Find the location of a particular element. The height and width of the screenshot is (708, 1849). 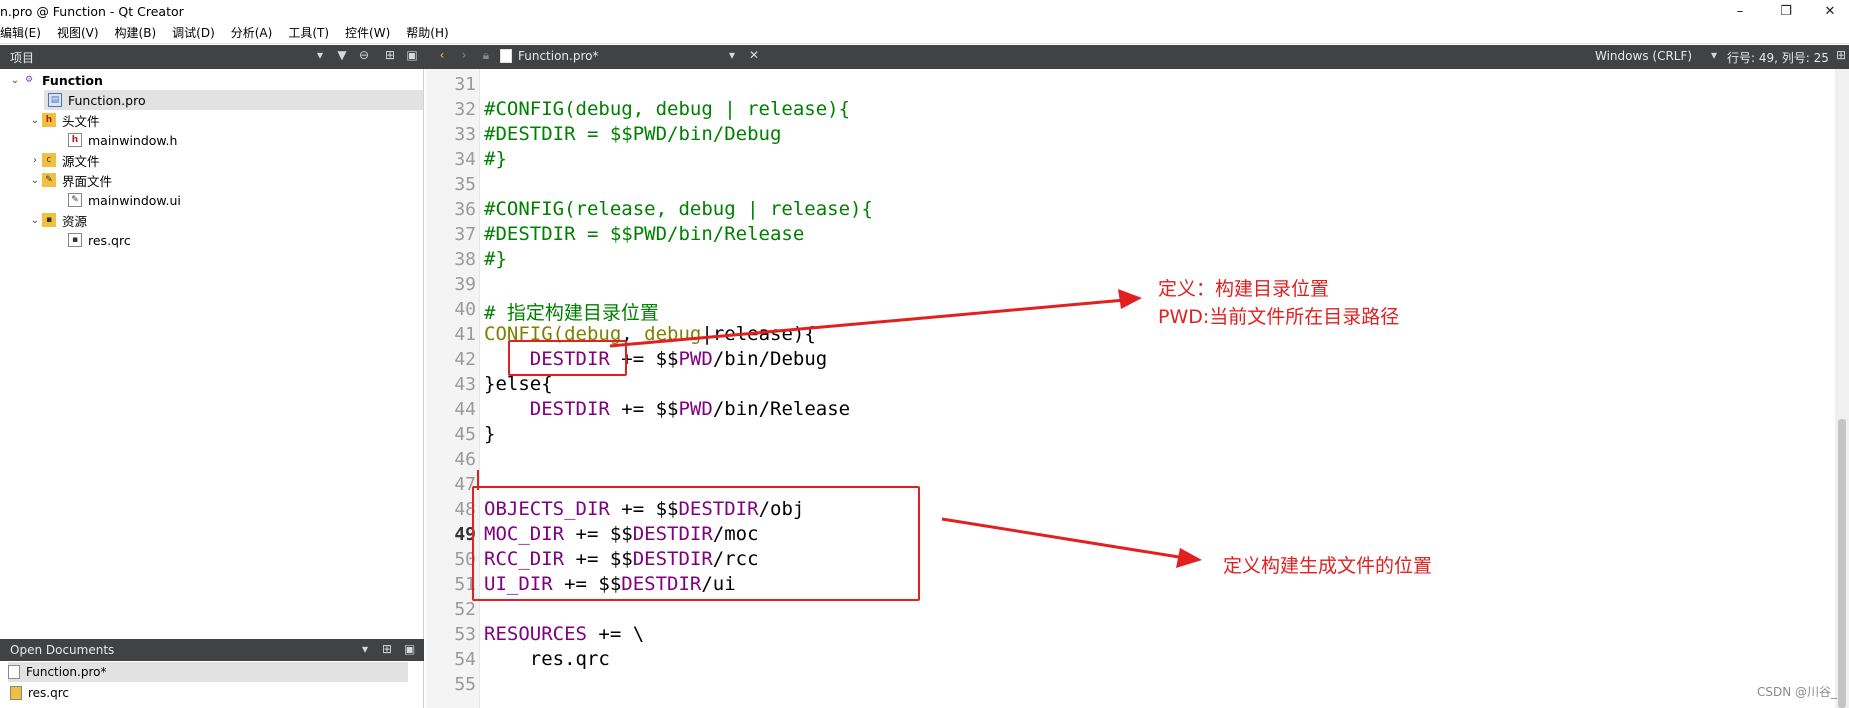

line-ending-selector: Windows (CRLF) is located at coordinates (1643, 56).